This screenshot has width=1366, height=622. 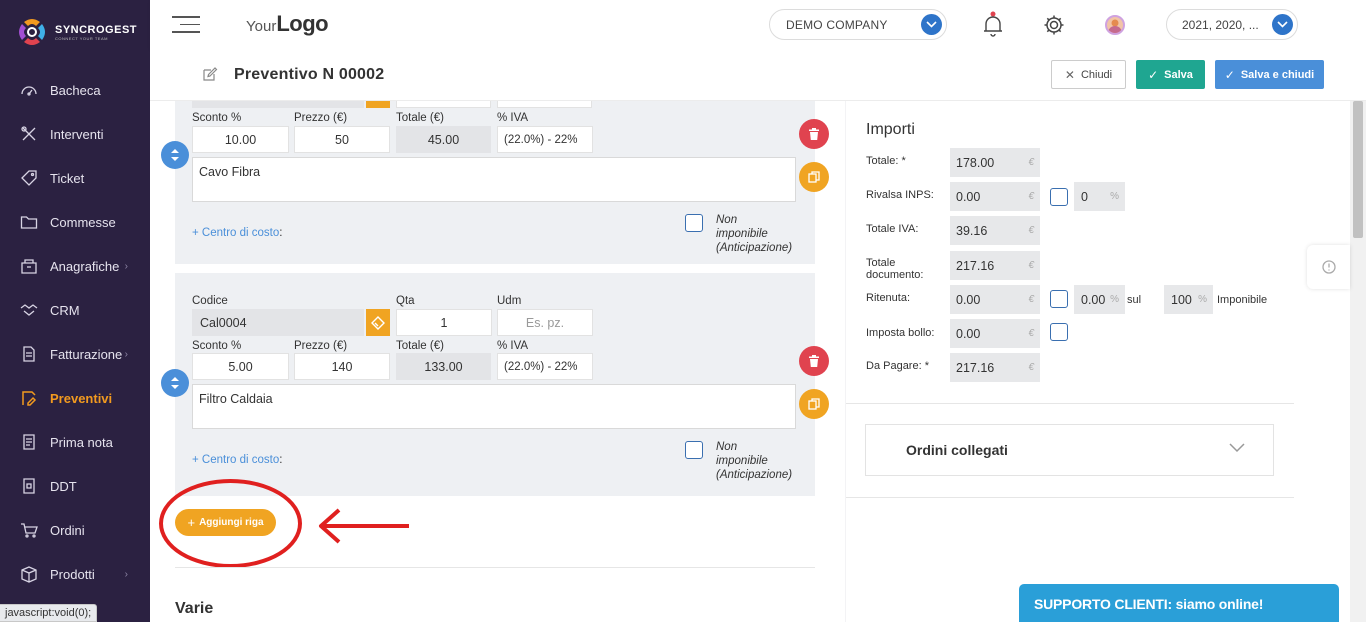 I want to click on descrizione-textarea: Cavo Fibra, so click(x=494, y=179).